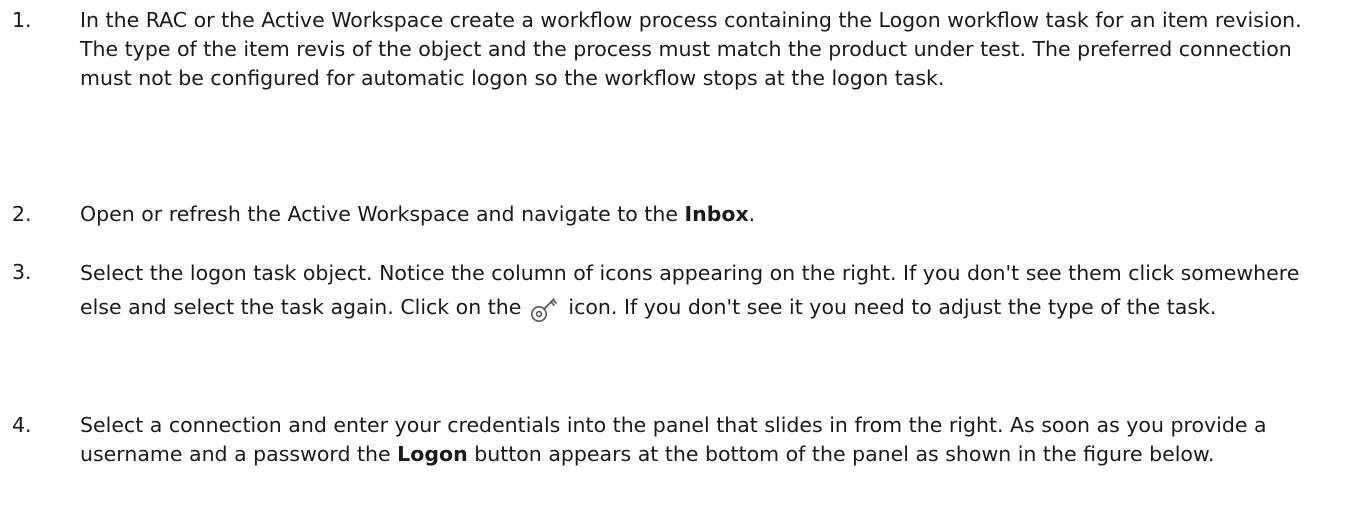  Describe the element at coordinates (22, 425) in the screenshot. I see `step-number: 4.` at that location.